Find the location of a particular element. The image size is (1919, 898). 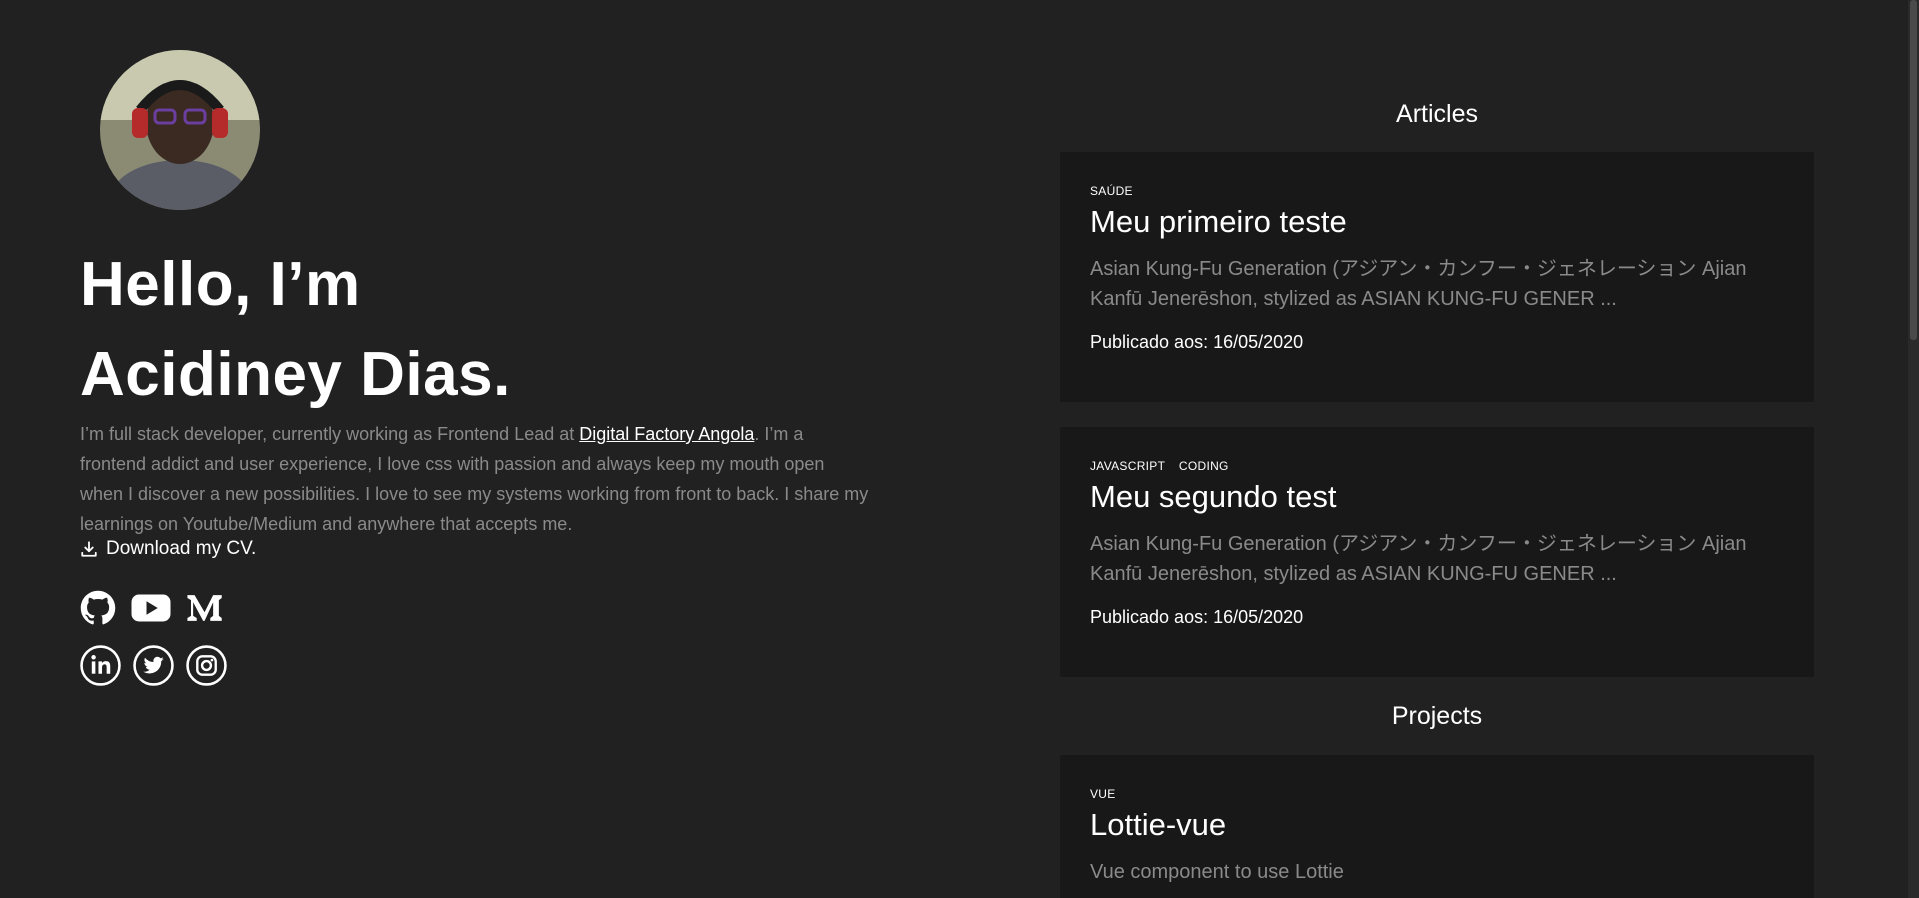

project-tags: VUE is located at coordinates (1437, 795).